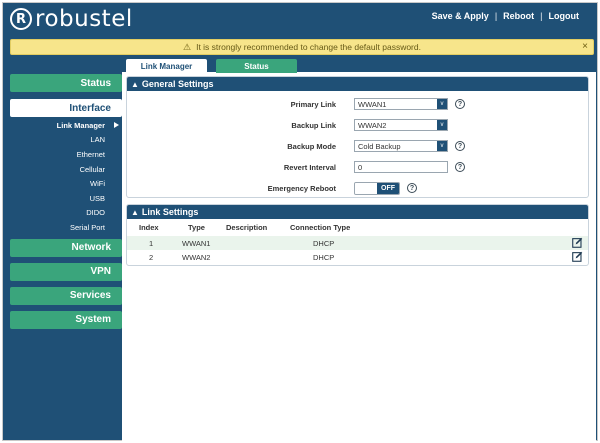 The width and height of the screenshot is (600, 443). I want to click on revert-interval-label: Revert Interval, so click(309, 167).